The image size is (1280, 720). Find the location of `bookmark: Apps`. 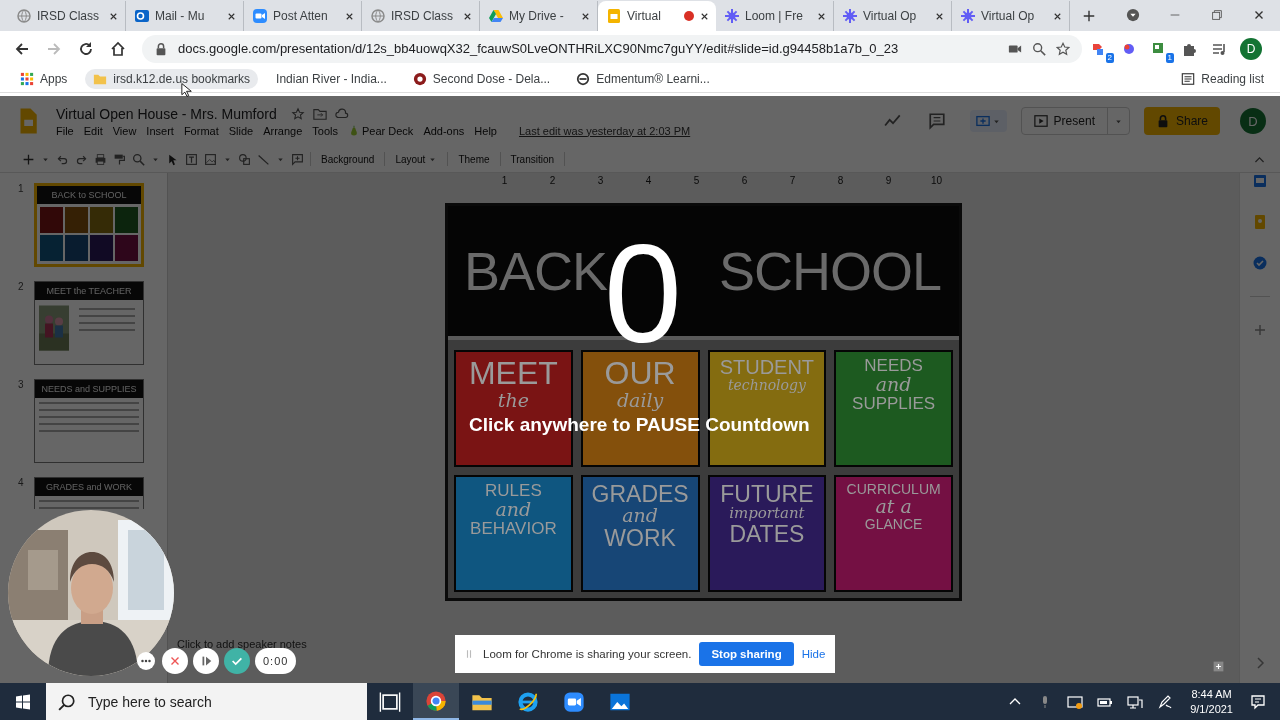

bookmark: Apps is located at coordinates (44, 79).